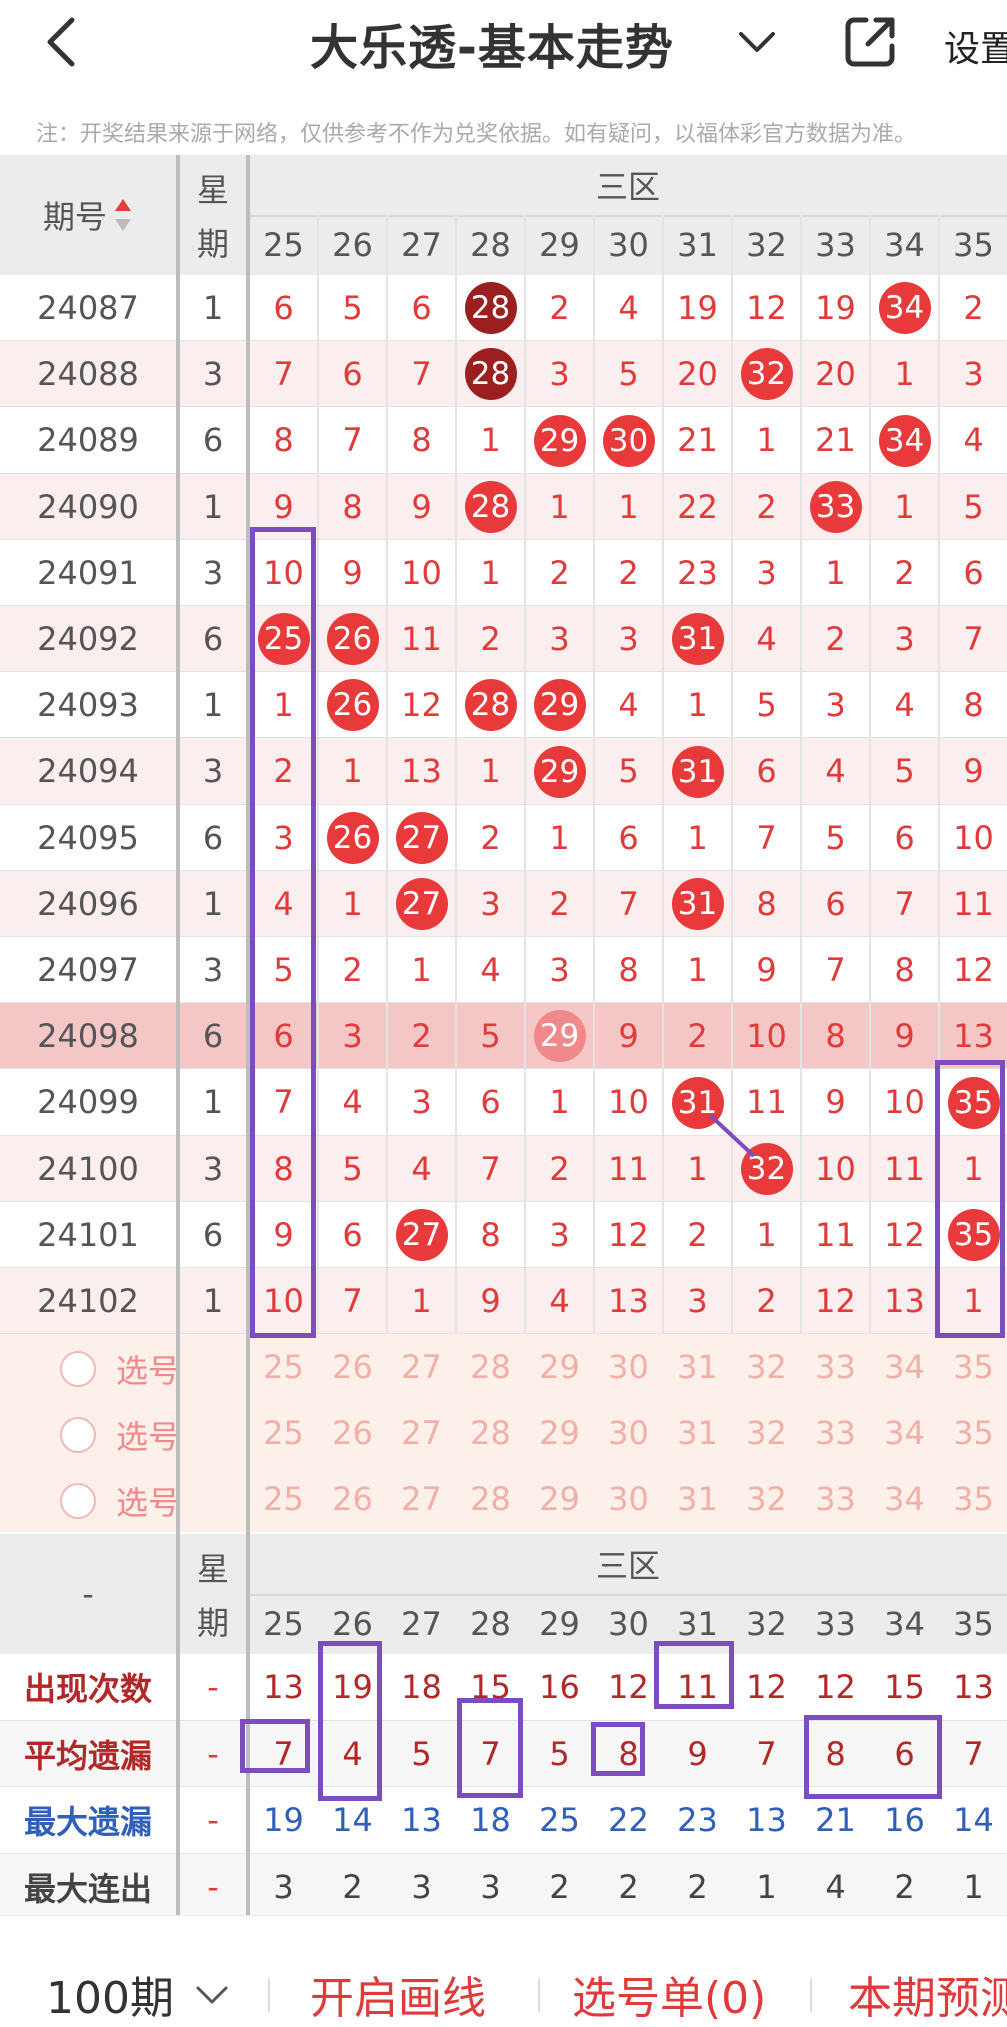 This screenshot has height=2027, width=1007. I want to click on stats-value: 5, so click(421, 1753).